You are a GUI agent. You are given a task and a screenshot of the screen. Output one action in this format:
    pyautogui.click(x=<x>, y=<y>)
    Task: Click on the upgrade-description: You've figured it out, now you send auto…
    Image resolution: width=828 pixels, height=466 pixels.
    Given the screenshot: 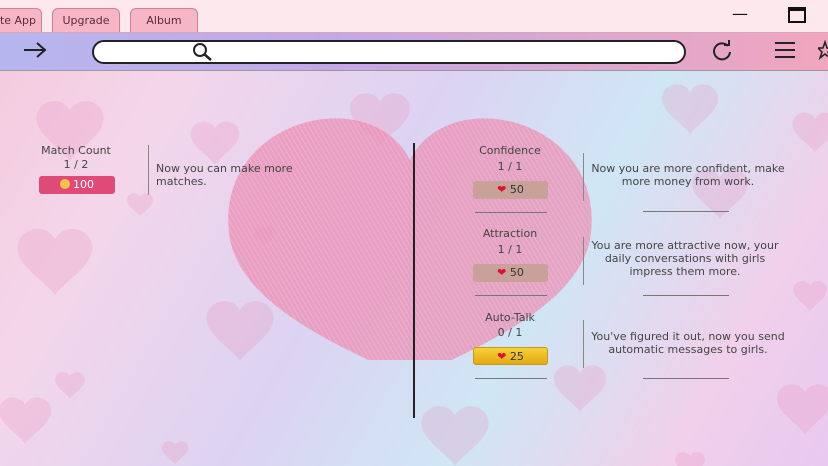 What is the action you would take?
    pyautogui.click(x=688, y=343)
    